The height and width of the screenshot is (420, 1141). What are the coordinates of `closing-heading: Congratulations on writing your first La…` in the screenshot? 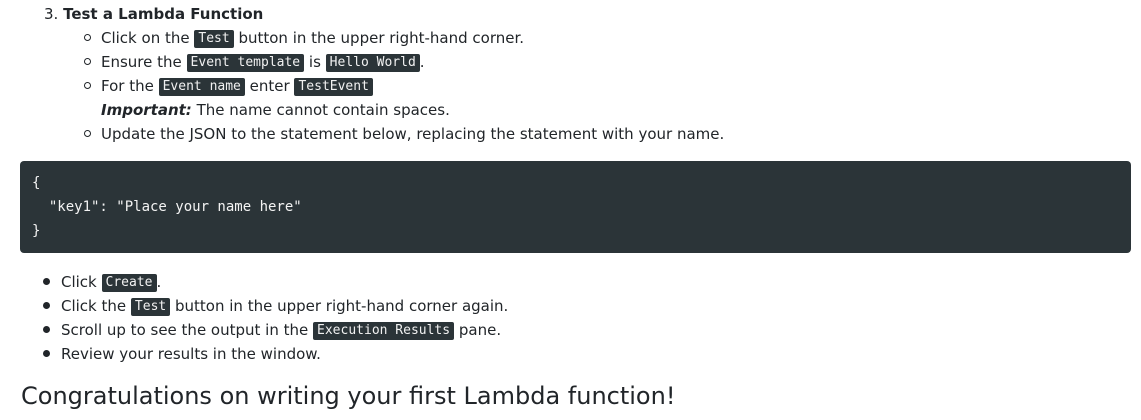 It's located at (348, 396).